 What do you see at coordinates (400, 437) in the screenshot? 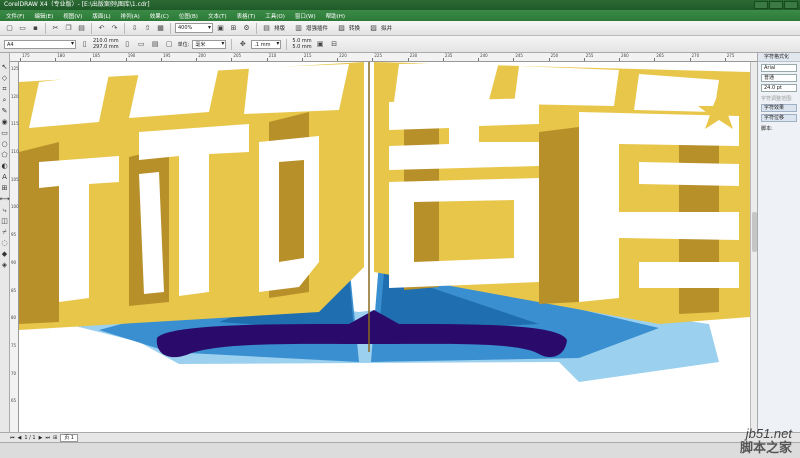
I see `page-navigator: ⏮ ◀ 1 / 1 ▶ ⏭ ⊞ 页 1` at bounding box center [400, 437].